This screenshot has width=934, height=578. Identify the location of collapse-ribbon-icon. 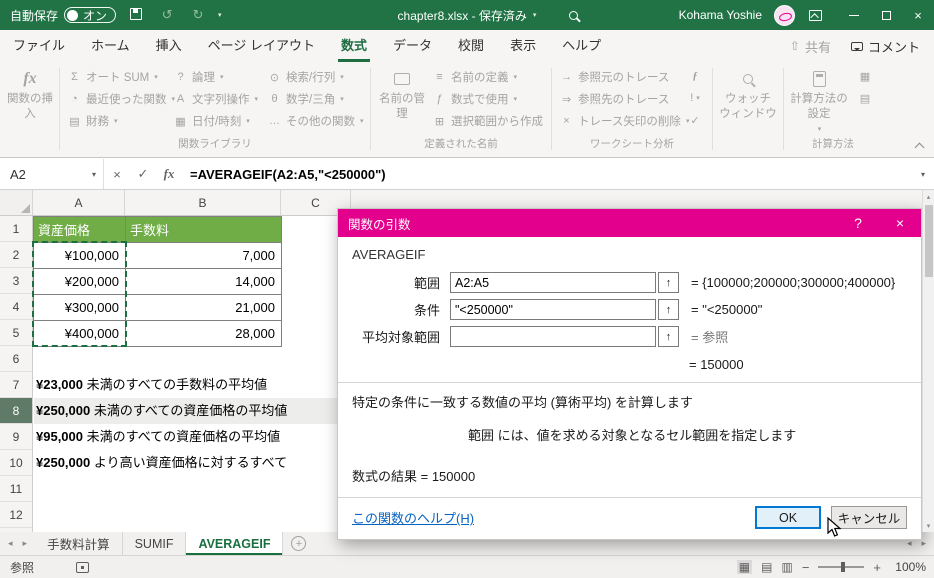
(919, 146).